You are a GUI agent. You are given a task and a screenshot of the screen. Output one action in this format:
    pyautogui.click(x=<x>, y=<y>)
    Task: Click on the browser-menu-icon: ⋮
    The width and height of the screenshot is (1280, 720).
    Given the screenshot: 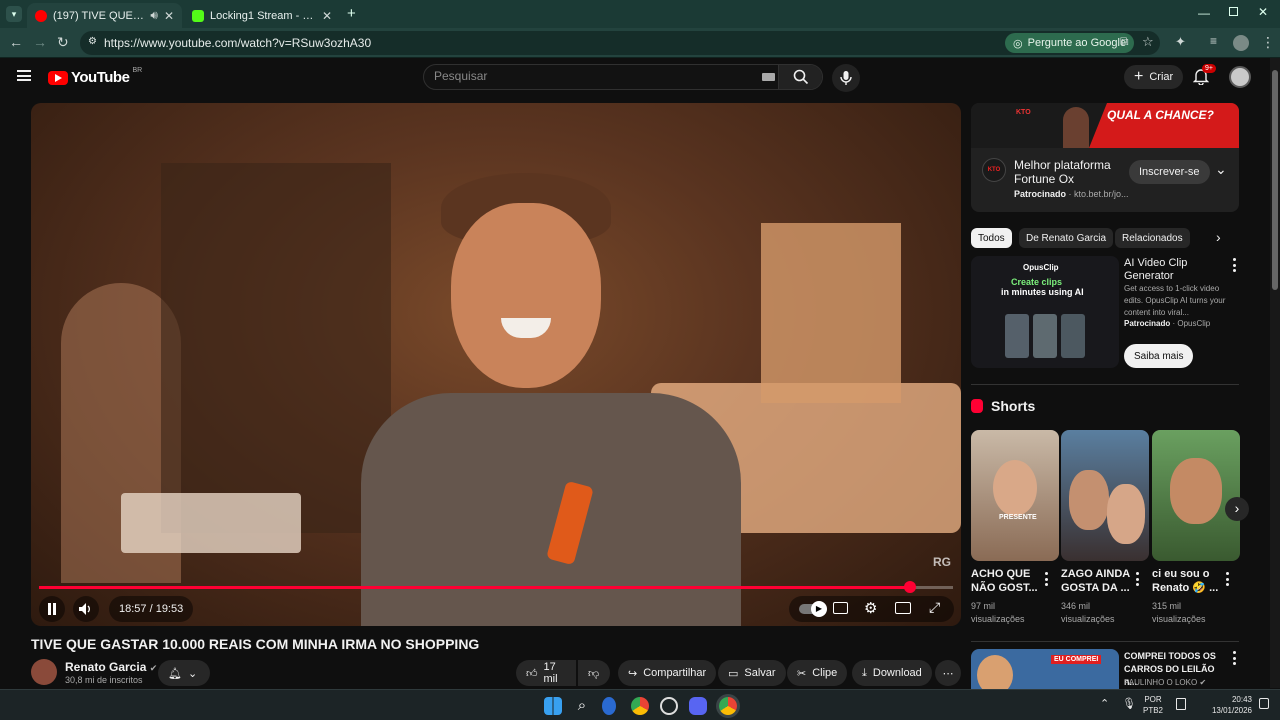 What is the action you would take?
    pyautogui.click(x=1268, y=42)
    